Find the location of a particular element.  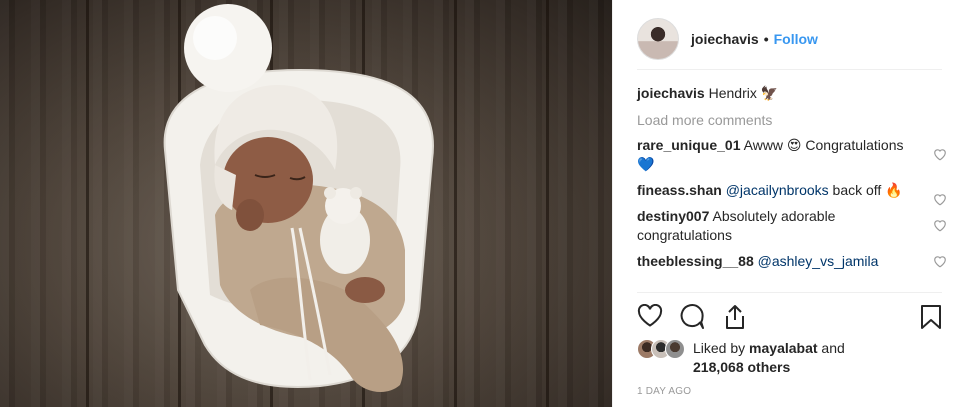

post-header: joiechavis • Follow is located at coordinates (789, 39).